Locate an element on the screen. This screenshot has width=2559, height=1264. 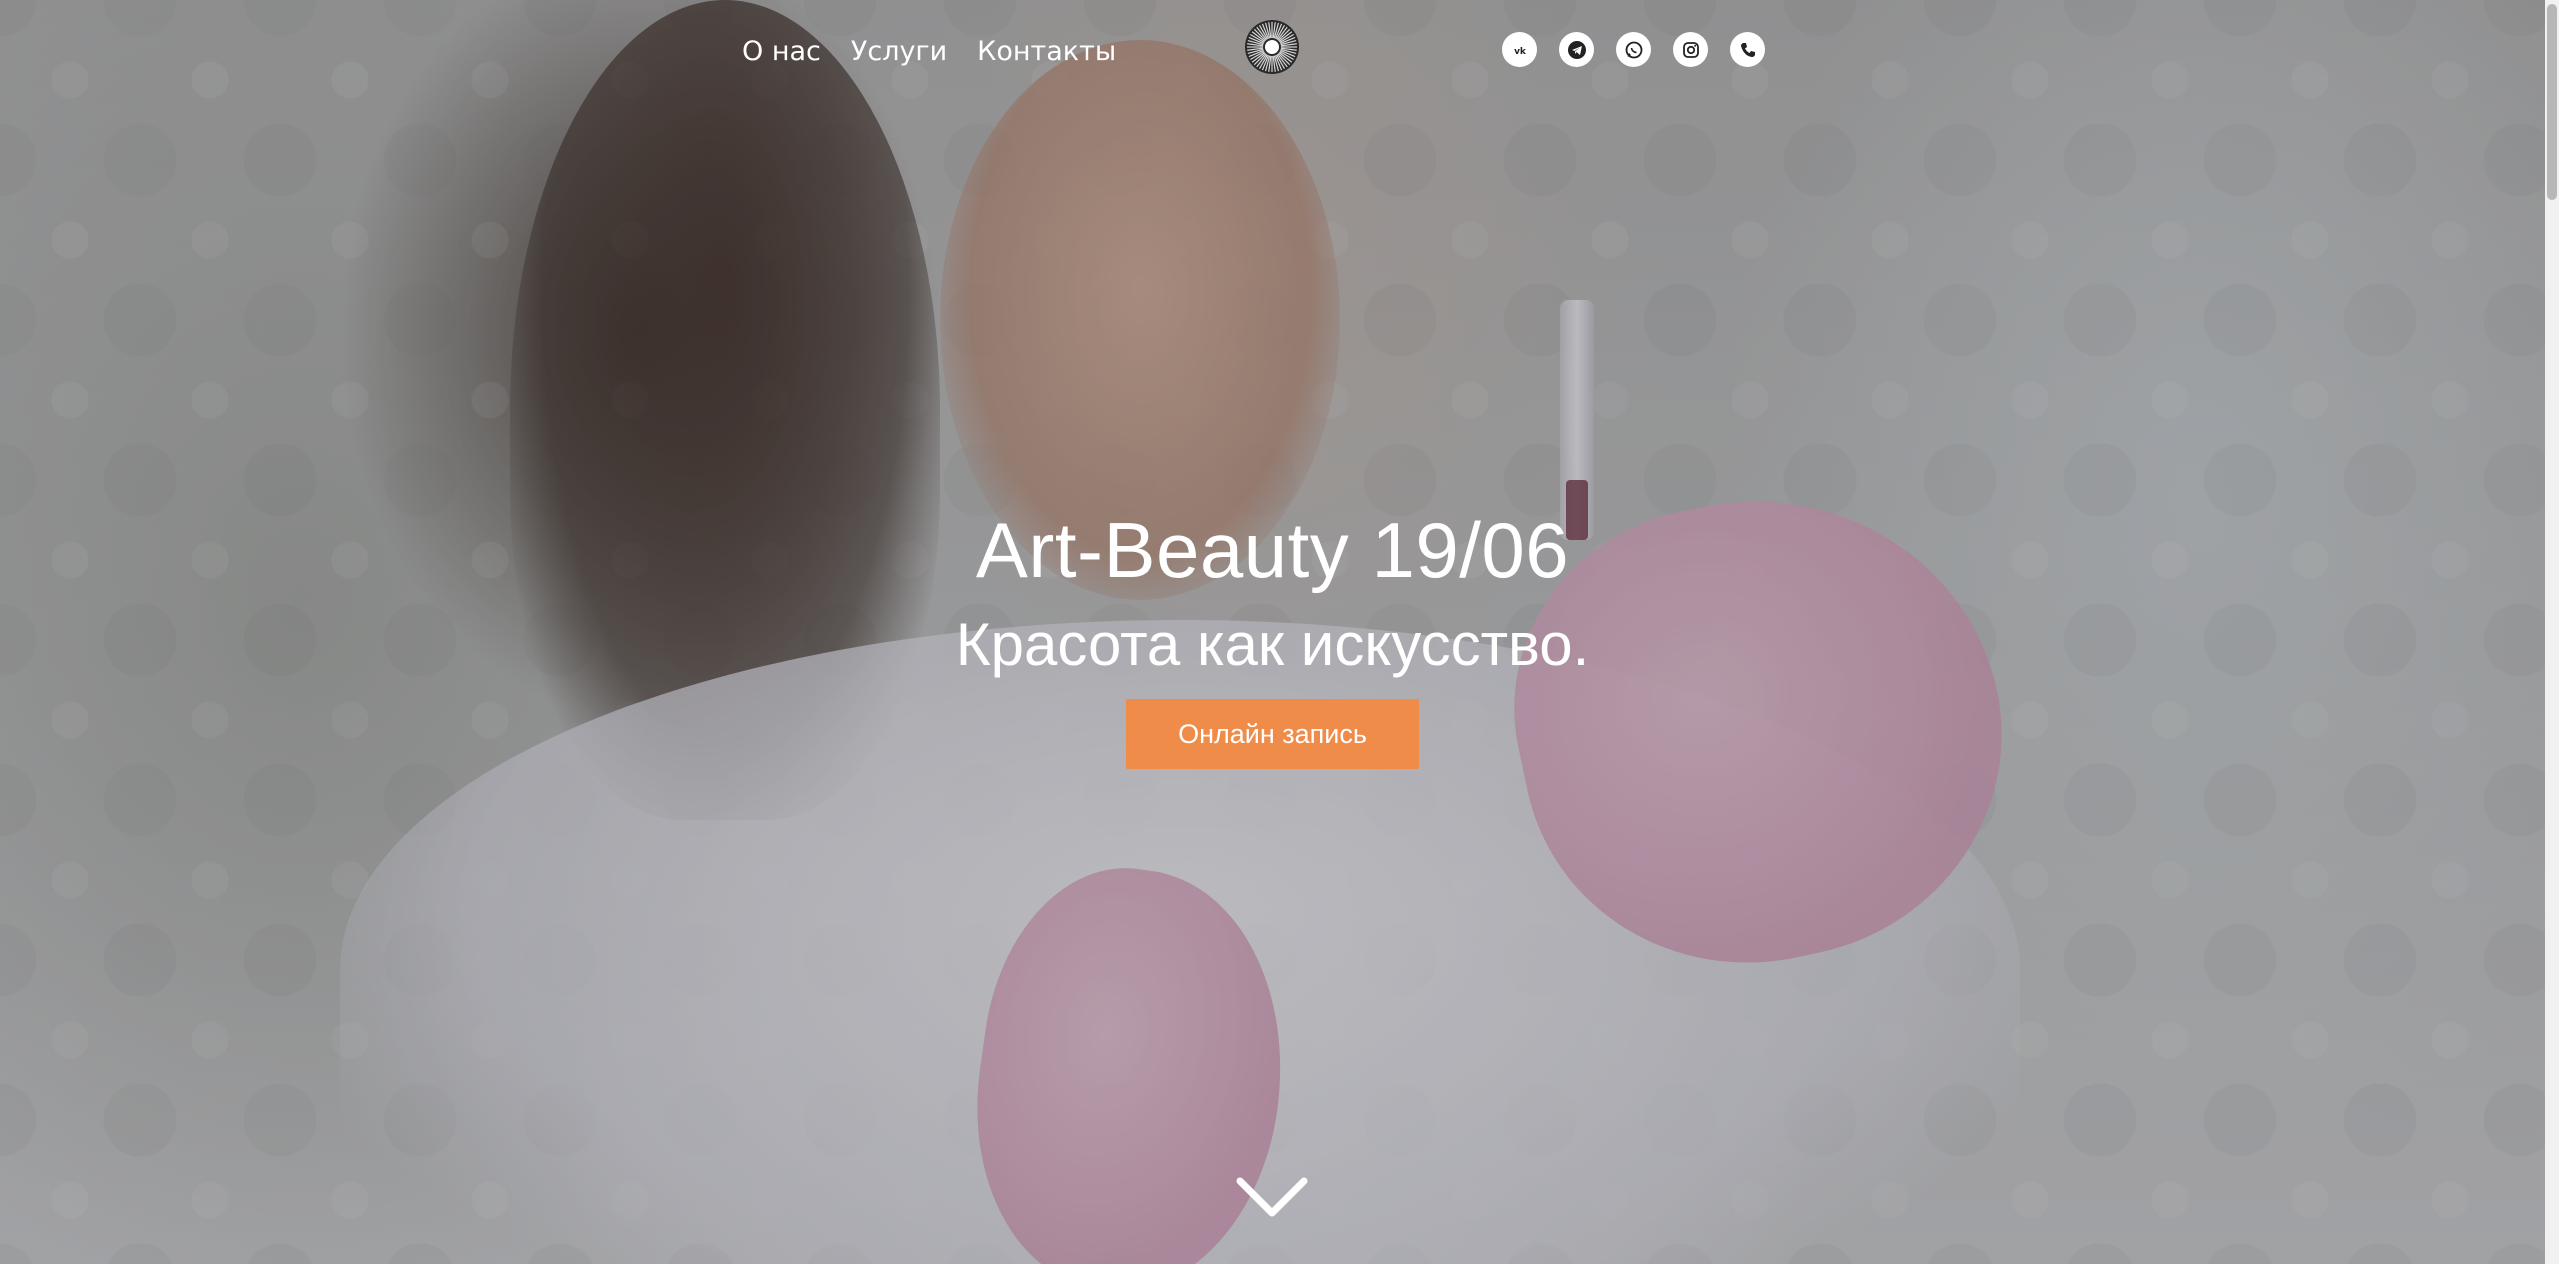
social-links: vk is located at coordinates (1633, 49).